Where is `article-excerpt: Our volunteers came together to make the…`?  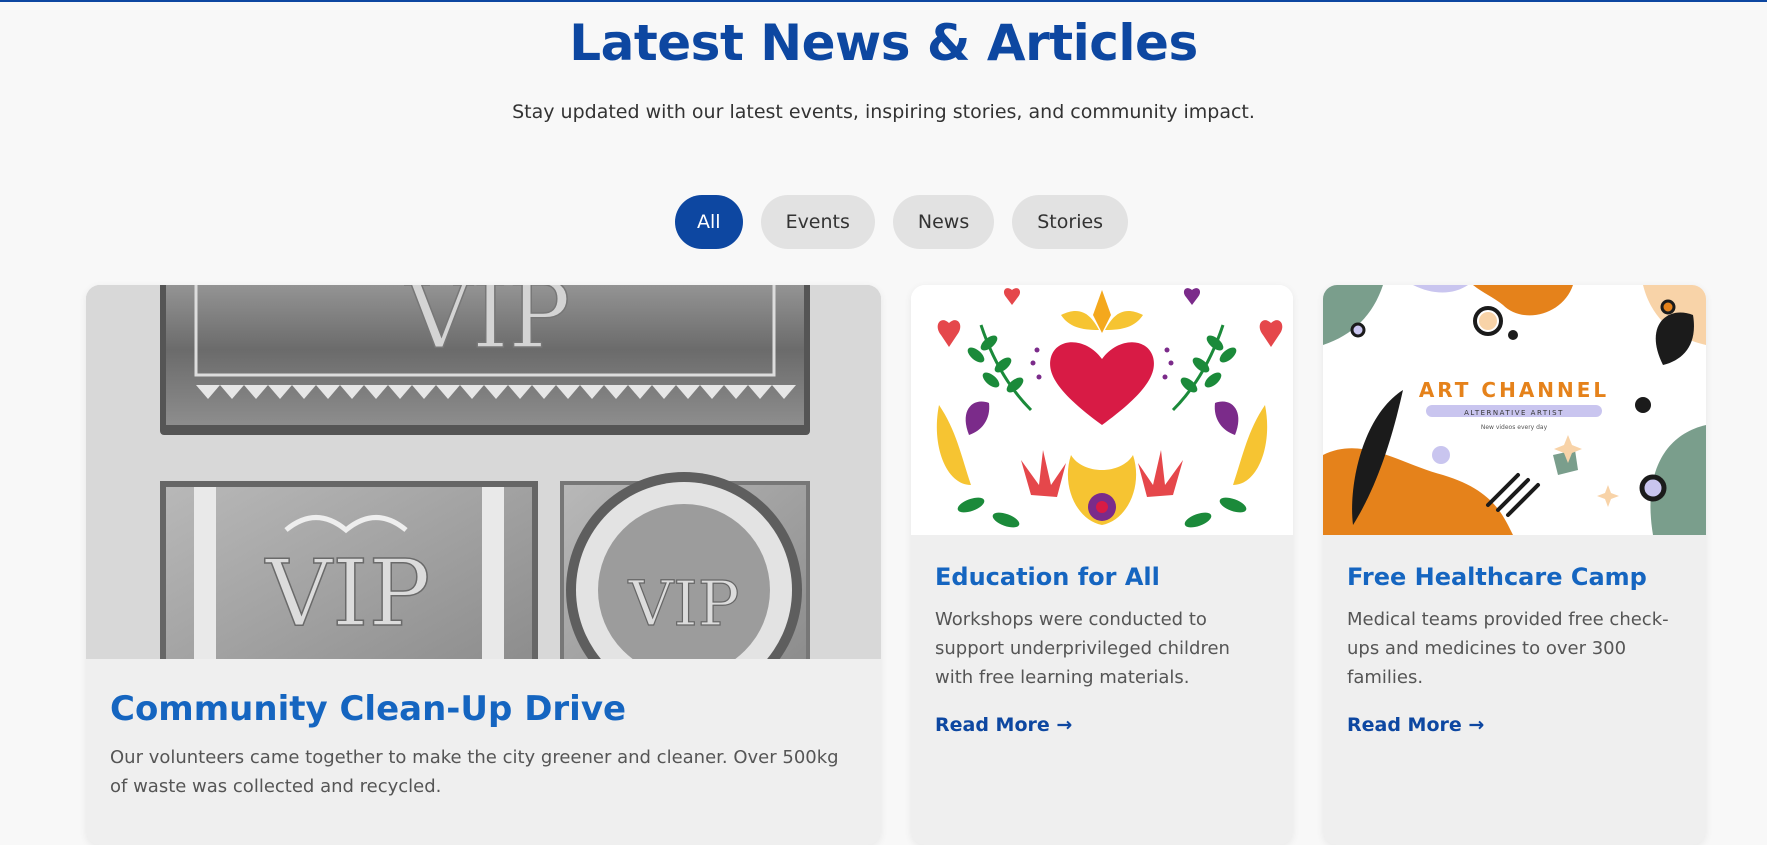 article-excerpt: Our volunteers came together to make the… is located at coordinates (474, 772).